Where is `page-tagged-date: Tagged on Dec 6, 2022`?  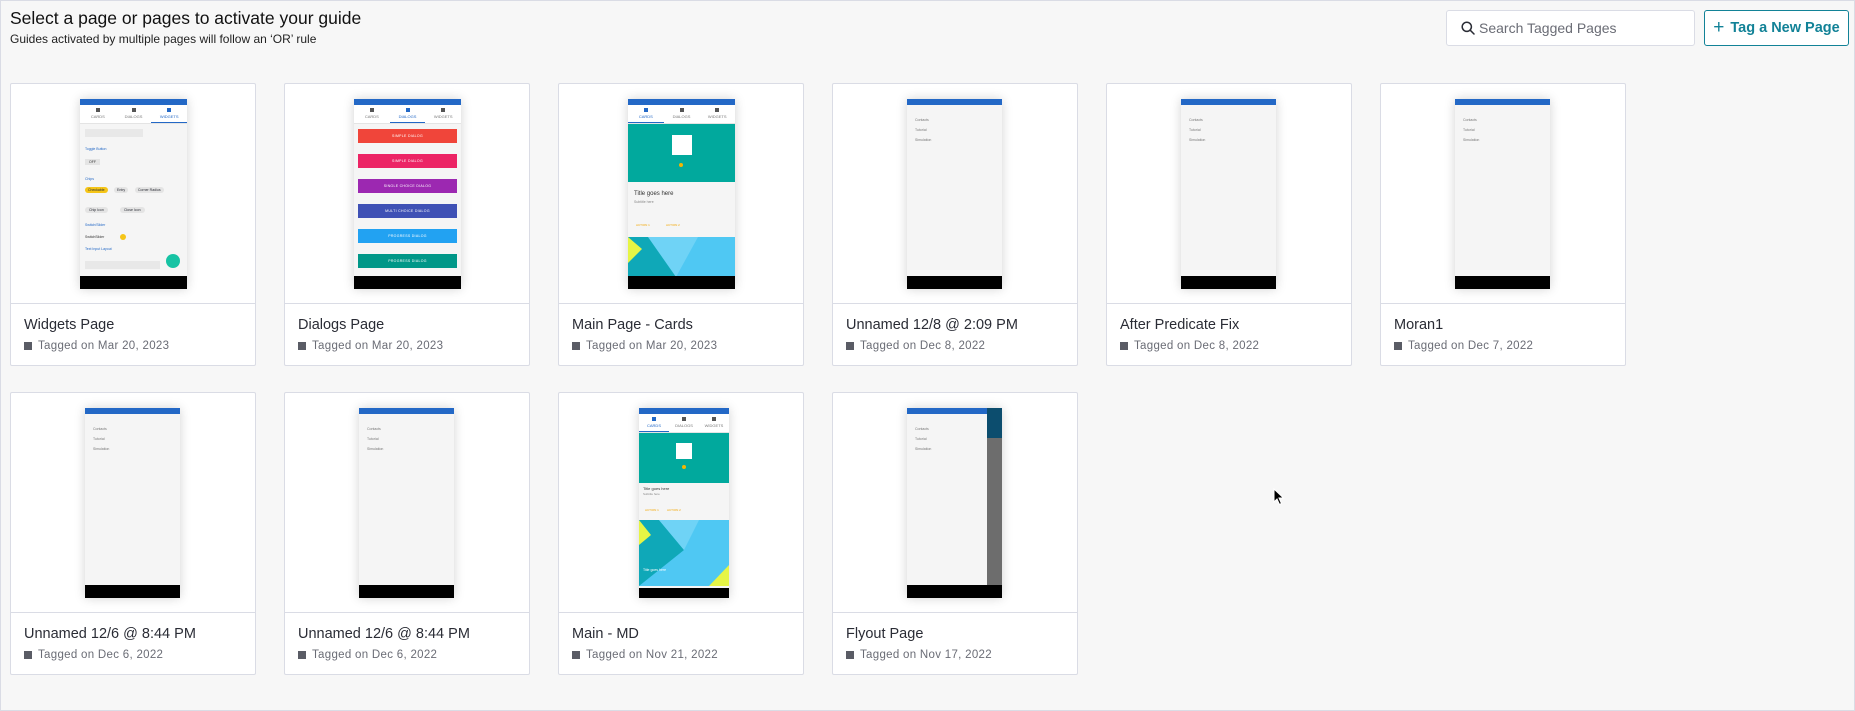
page-tagged-date: Tagged on Dec 6, 2022 is located at coordinates (367, 655).